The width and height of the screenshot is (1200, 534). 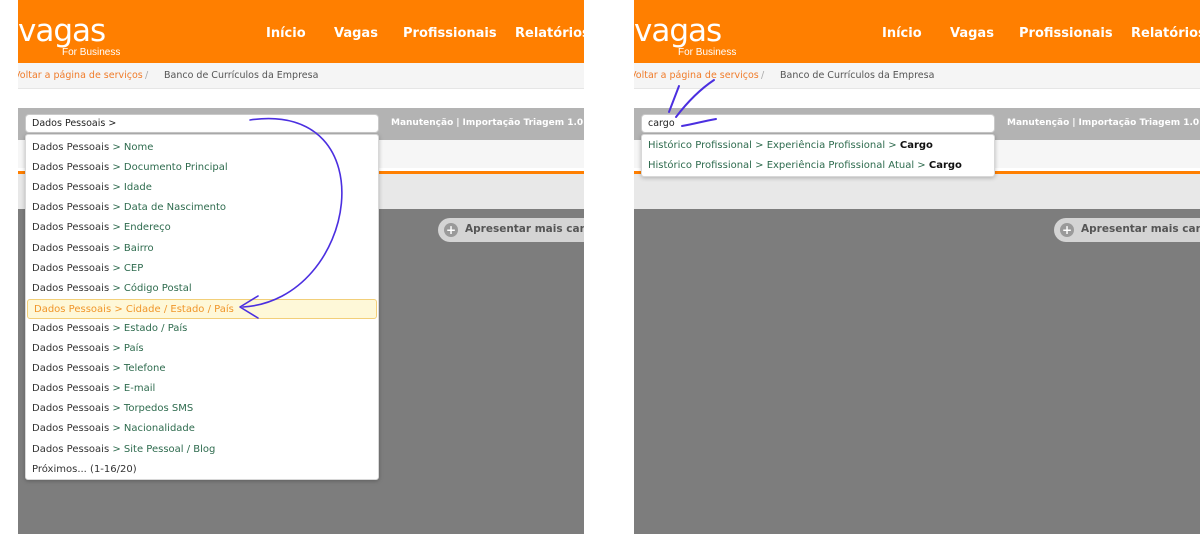 I want to click on suggestion-item: Dados Pessoais > Documento Principal, so click(x=202, y=168).